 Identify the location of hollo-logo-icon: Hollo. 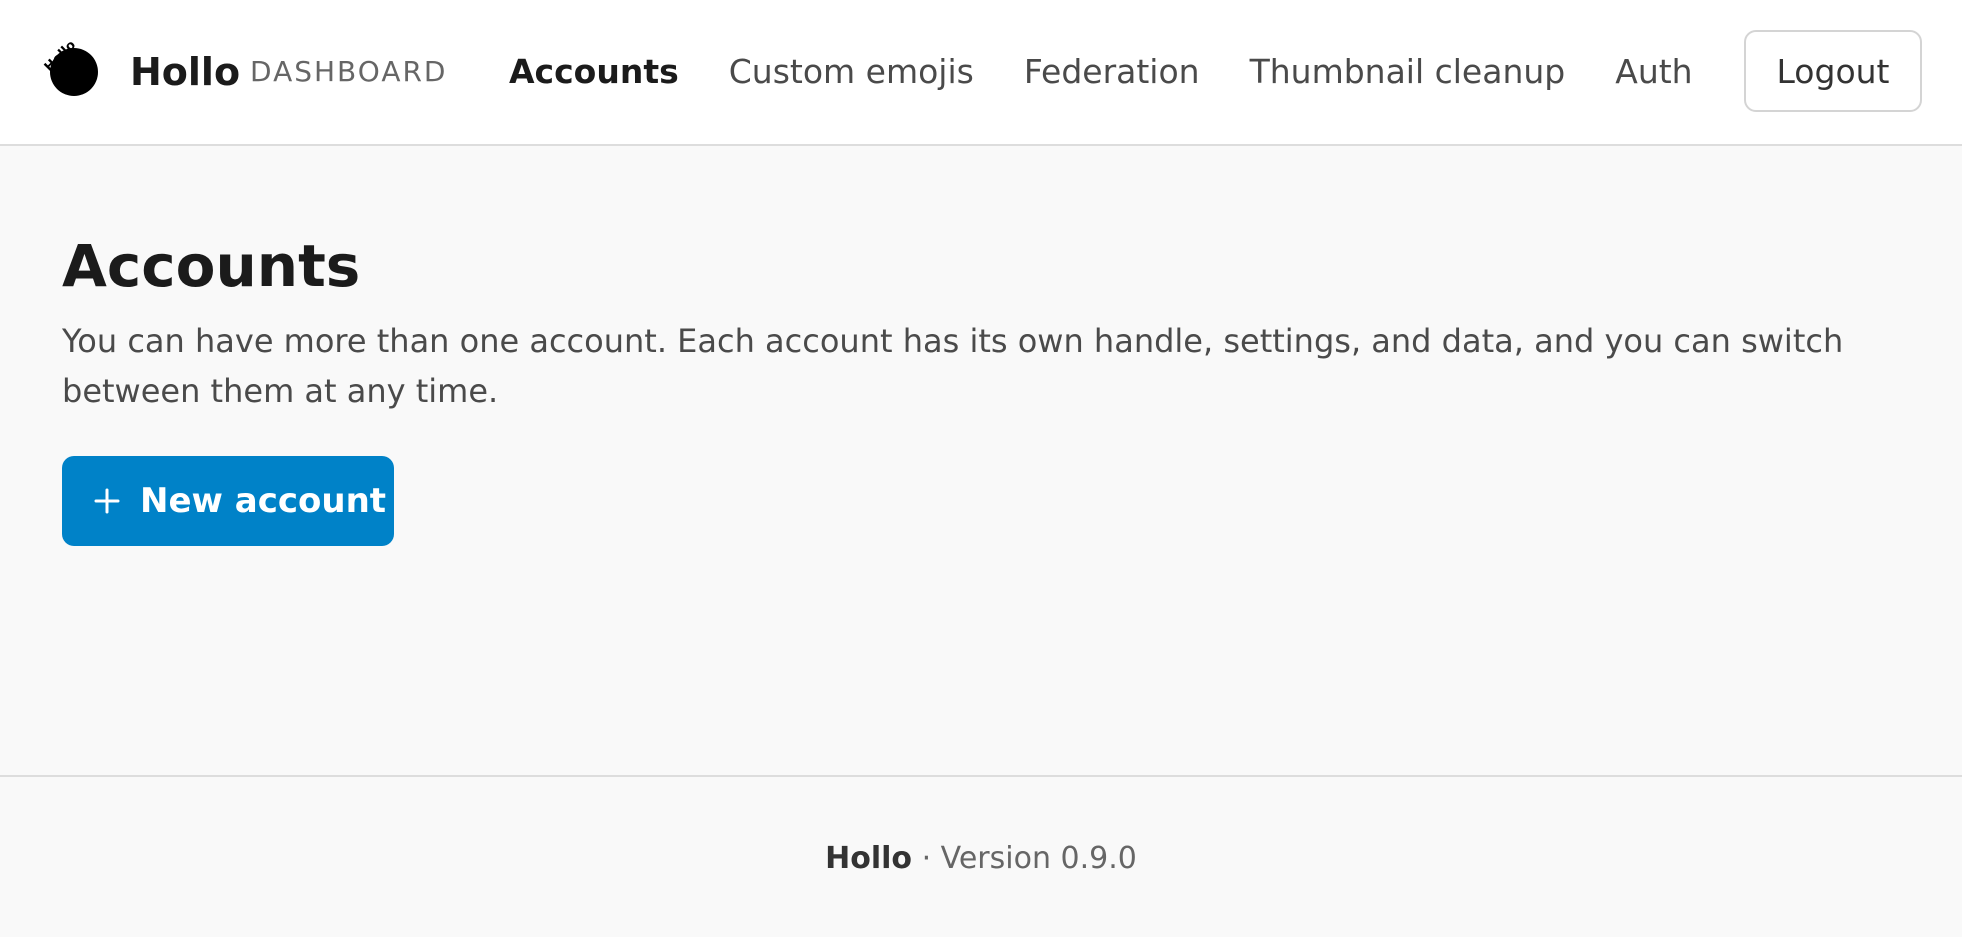
(72, 68).